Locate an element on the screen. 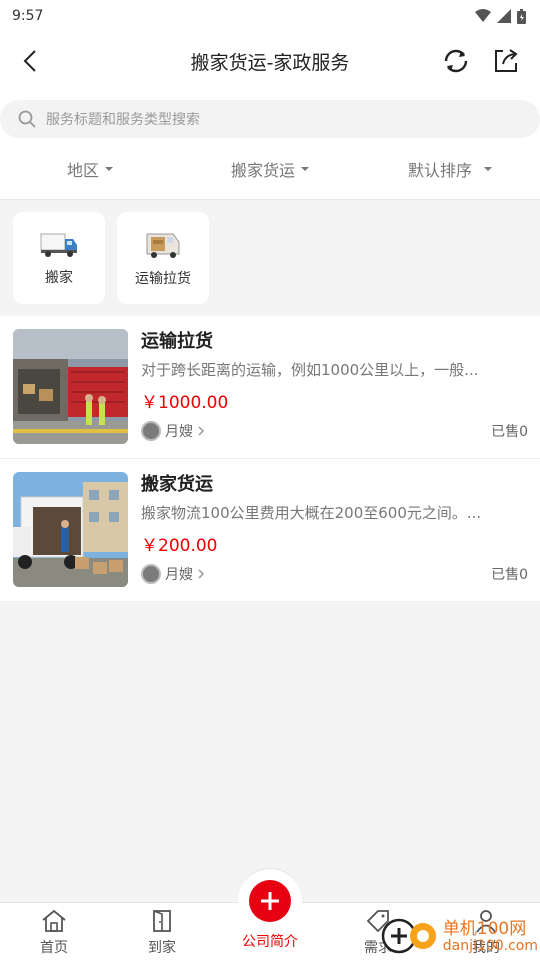 This screenshot has width=540, height=960. tab-home: 首页 is located at coordinates (54, 931).